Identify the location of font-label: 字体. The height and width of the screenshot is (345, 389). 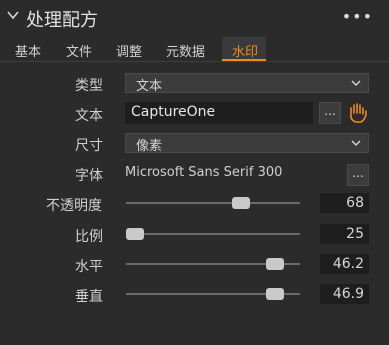
(89, 176).